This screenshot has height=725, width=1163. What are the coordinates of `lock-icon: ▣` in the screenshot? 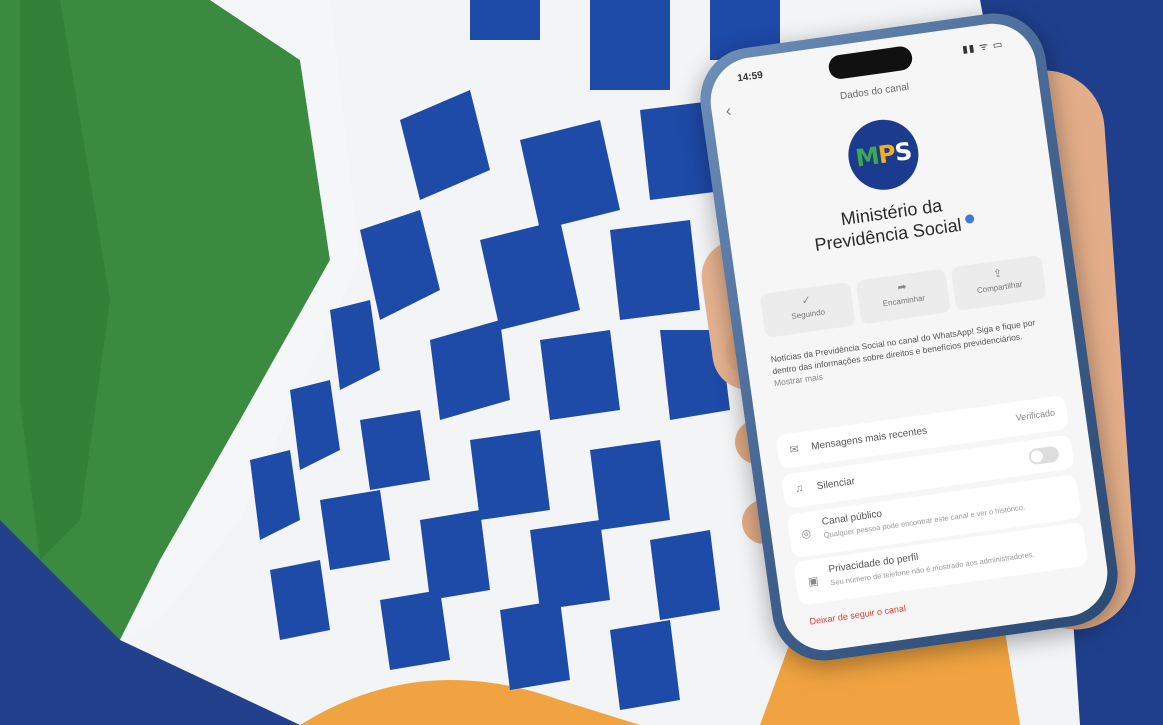 It's located at (813, 582).